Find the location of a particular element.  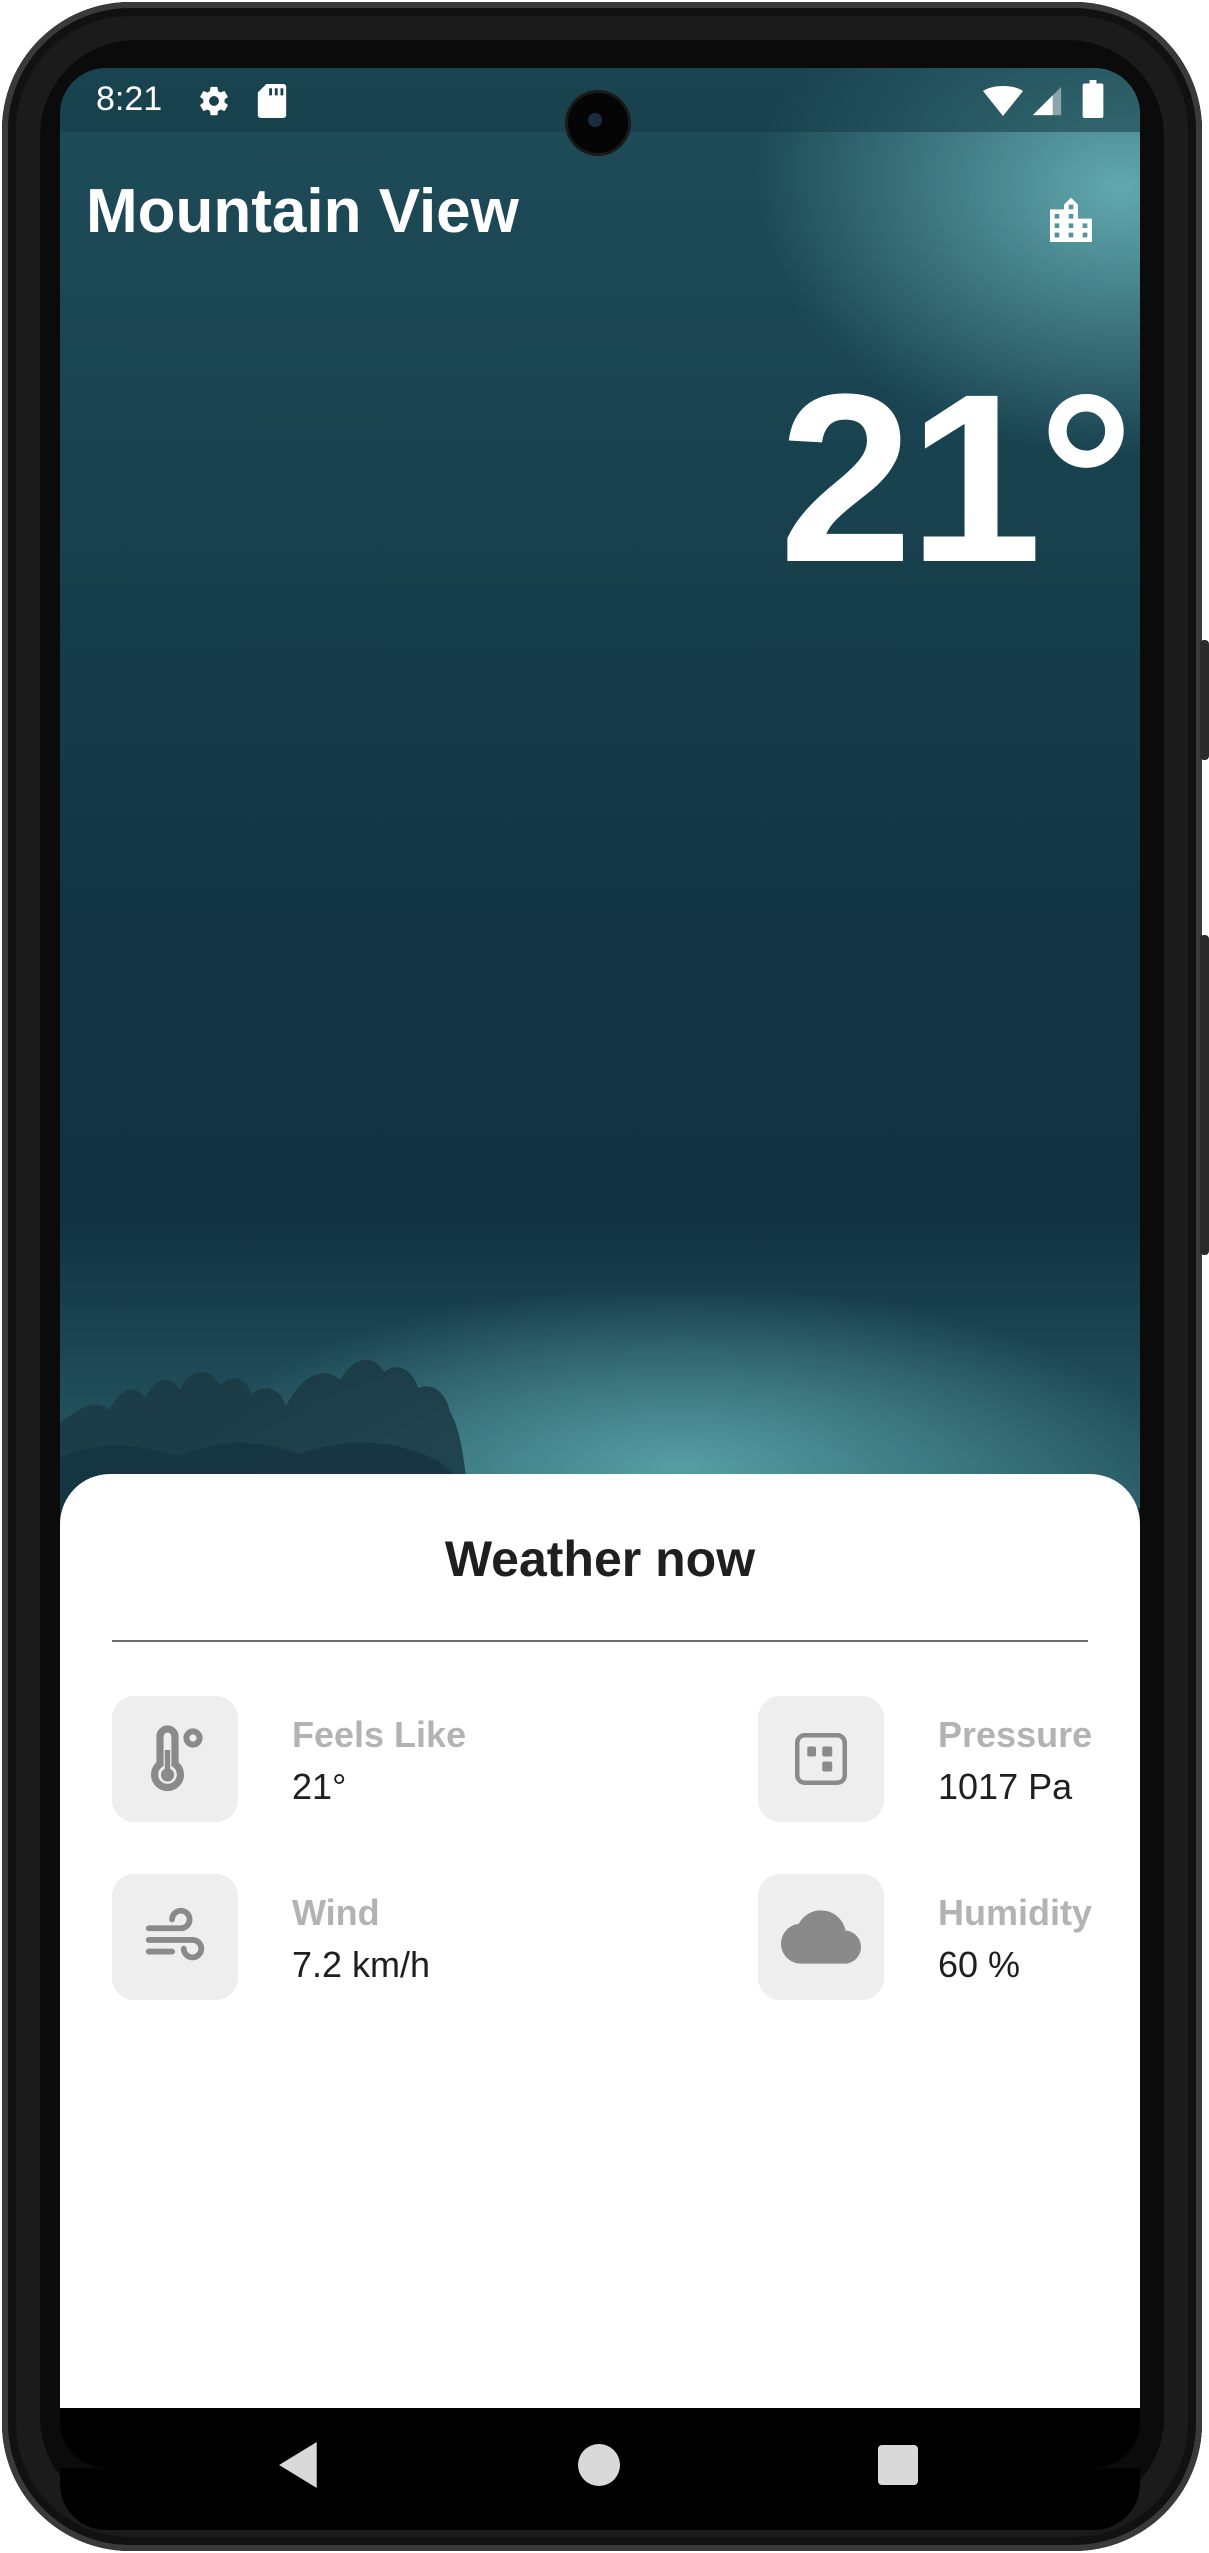

humidity-value: 60 % is located at coordinates (979, 1964).